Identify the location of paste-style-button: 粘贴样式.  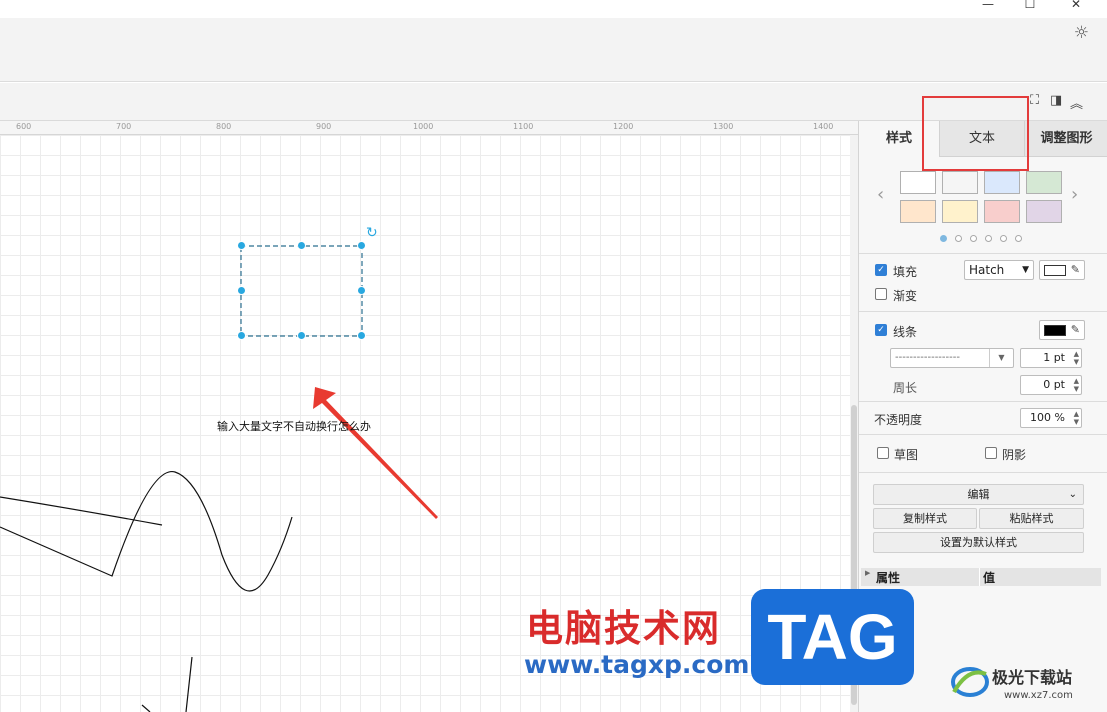
(1031, 518).